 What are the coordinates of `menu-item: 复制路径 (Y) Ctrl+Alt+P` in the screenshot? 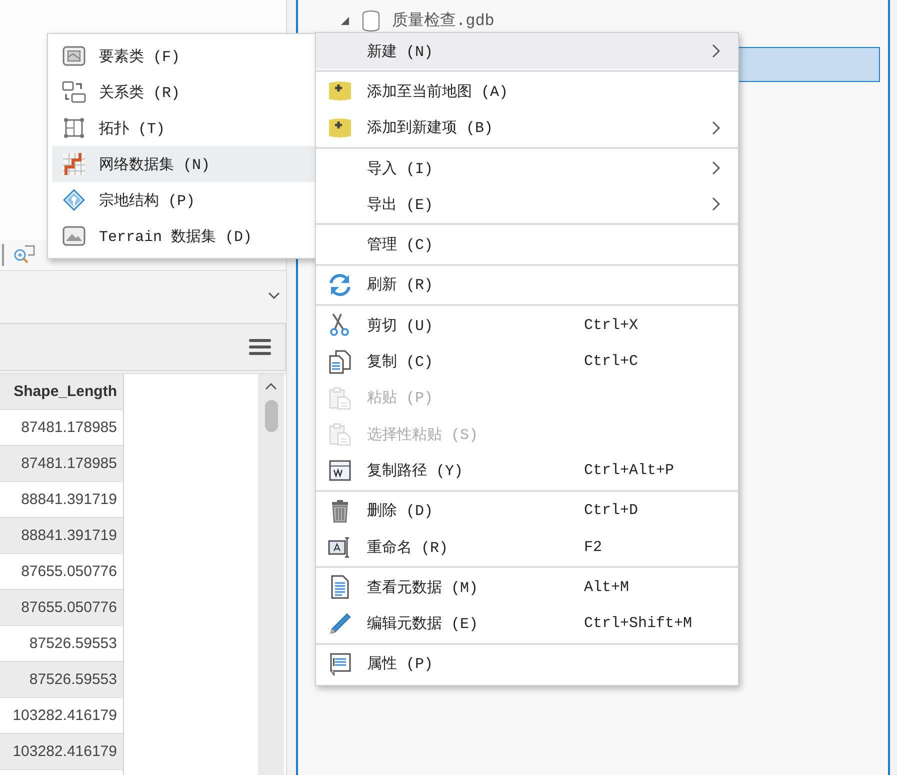 It's located at (527, 470).